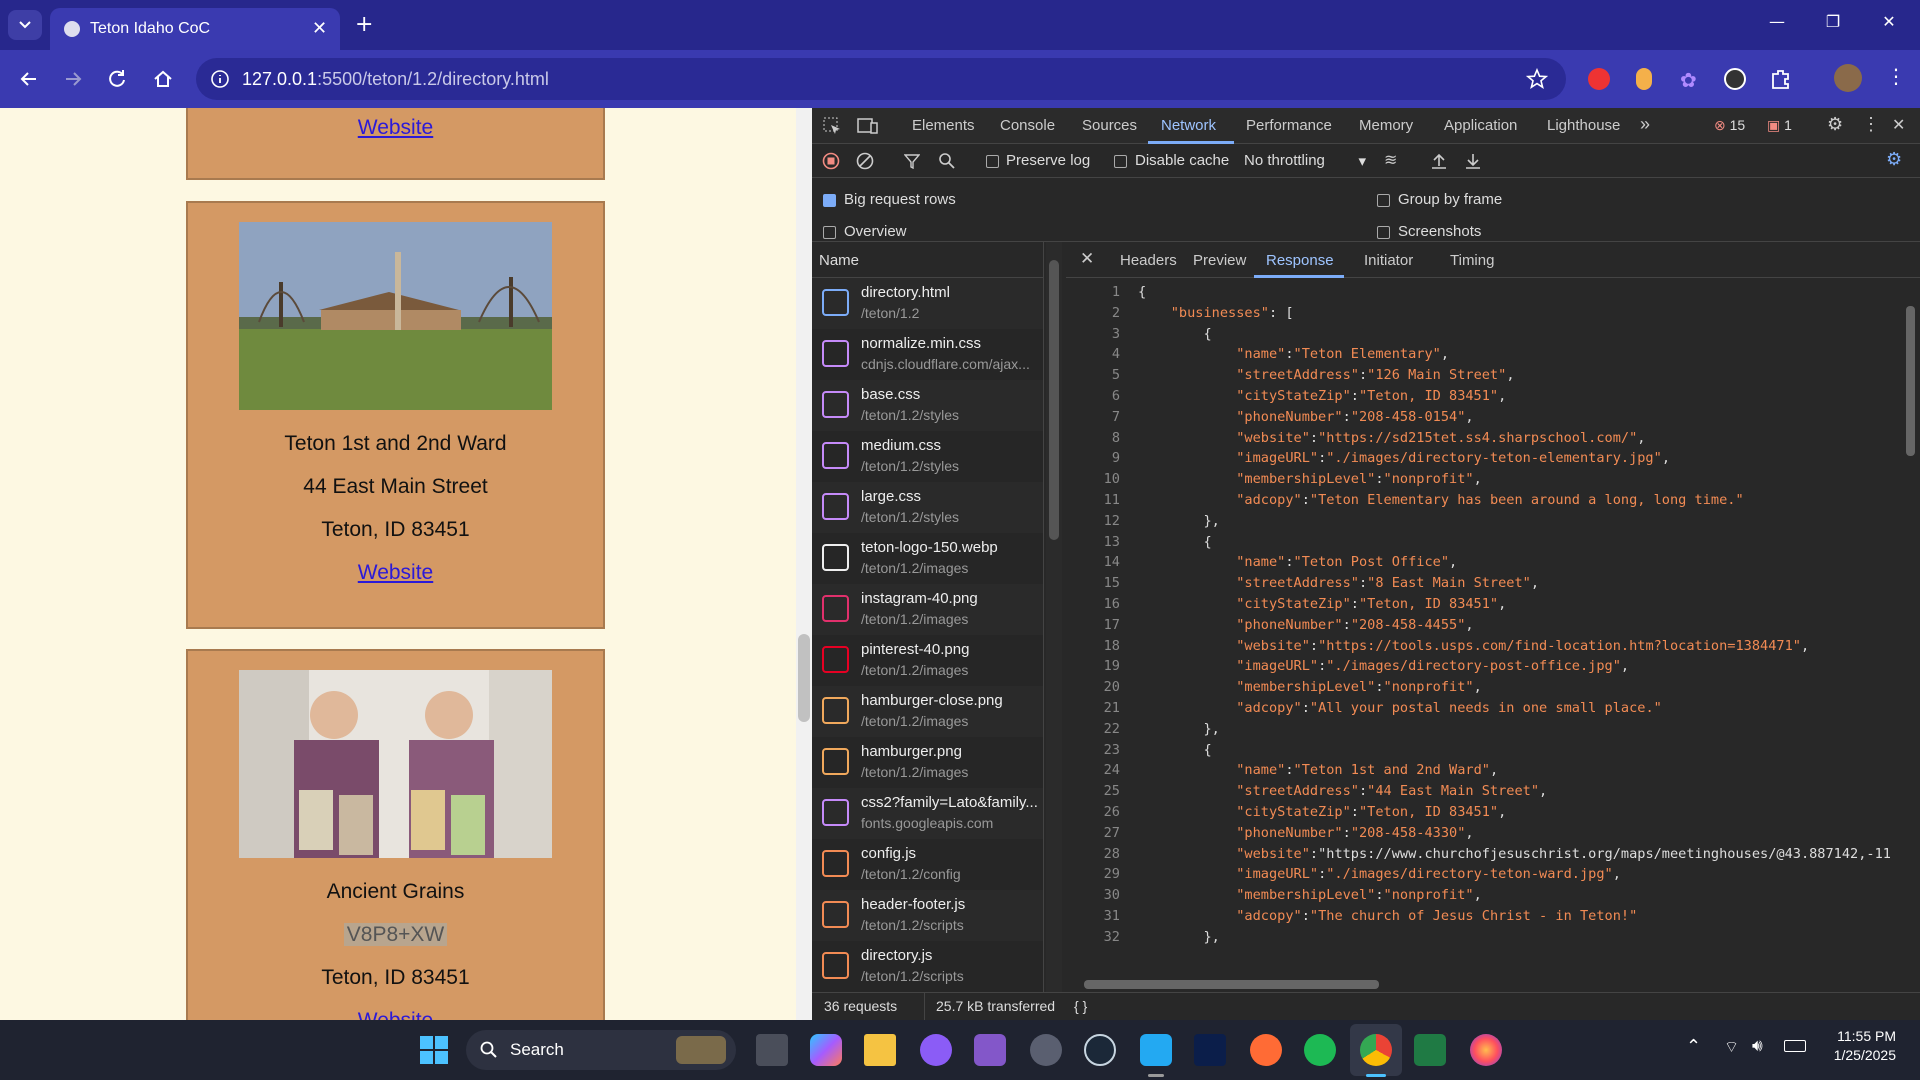 Image resolution: width=1920 pixels, height=1080 pixels. Describe the element at coordinates (1889, 25) in the screenshot. I see `close-window-button: ✕` at that location.